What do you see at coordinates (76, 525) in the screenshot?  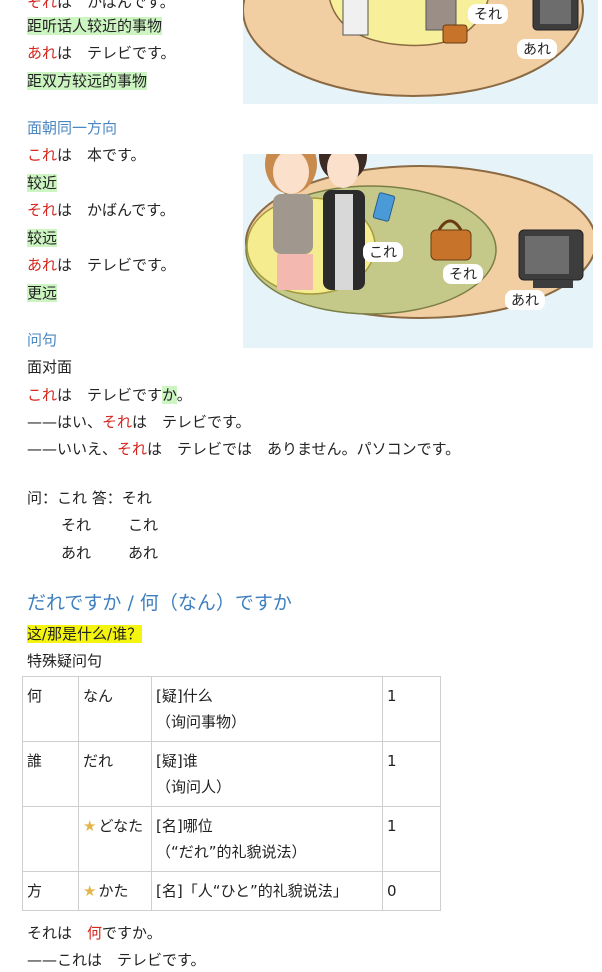 I see `qa-row-2-q: それ` at bounding box center [76, 525].